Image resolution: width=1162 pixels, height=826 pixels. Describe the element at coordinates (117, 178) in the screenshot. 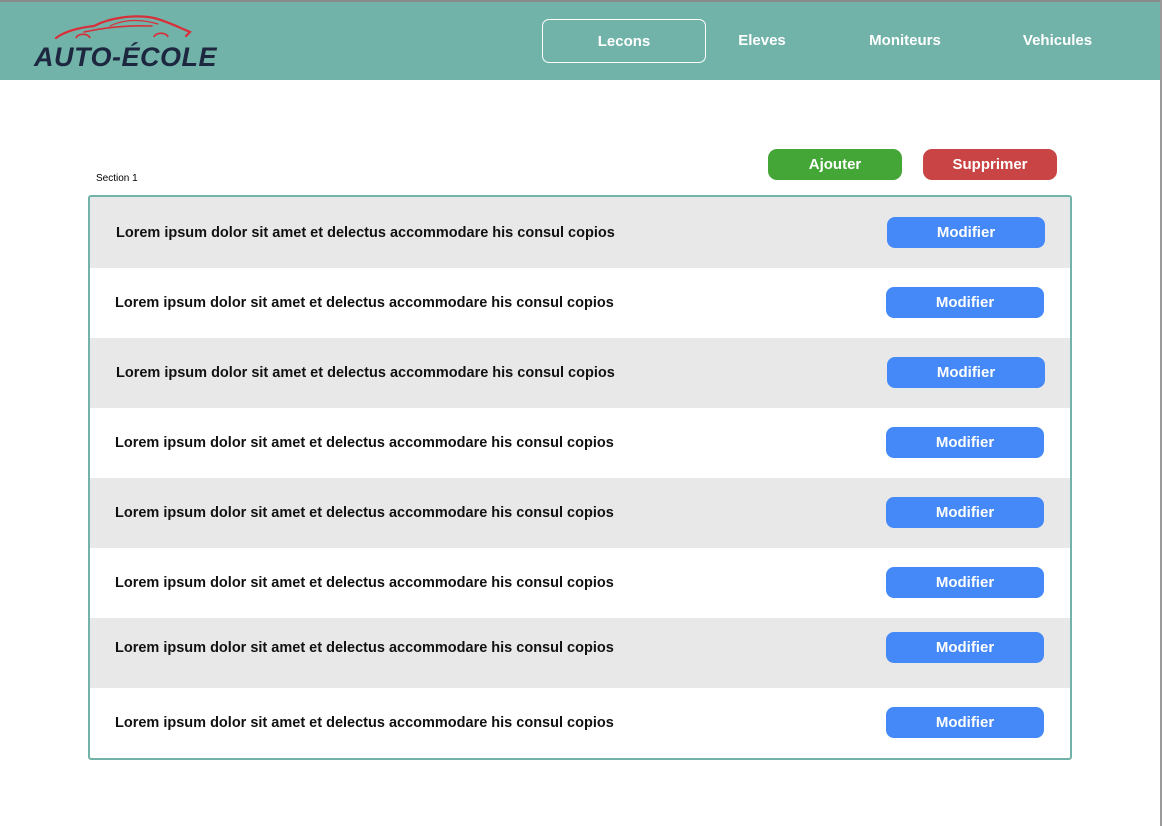

I see `section-label: Section 1` at that location.